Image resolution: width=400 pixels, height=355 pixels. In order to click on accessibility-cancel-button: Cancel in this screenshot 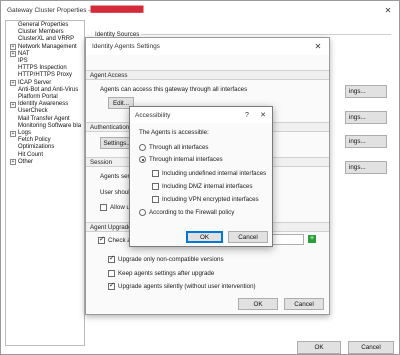, I will do `click(248, 237)`.